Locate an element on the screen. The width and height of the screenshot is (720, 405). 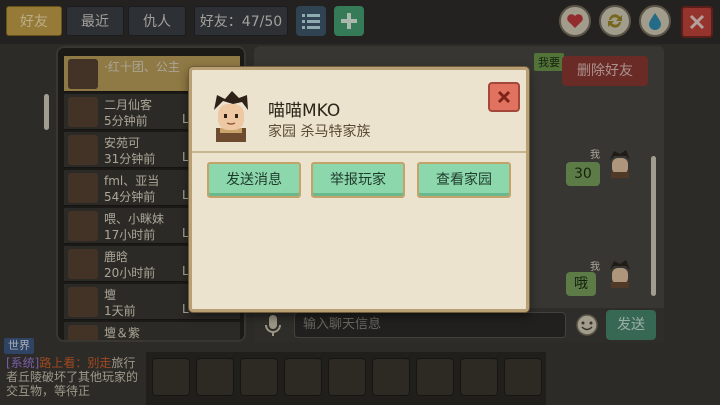
player-avatar-icon is located at coordinates (231, 116).